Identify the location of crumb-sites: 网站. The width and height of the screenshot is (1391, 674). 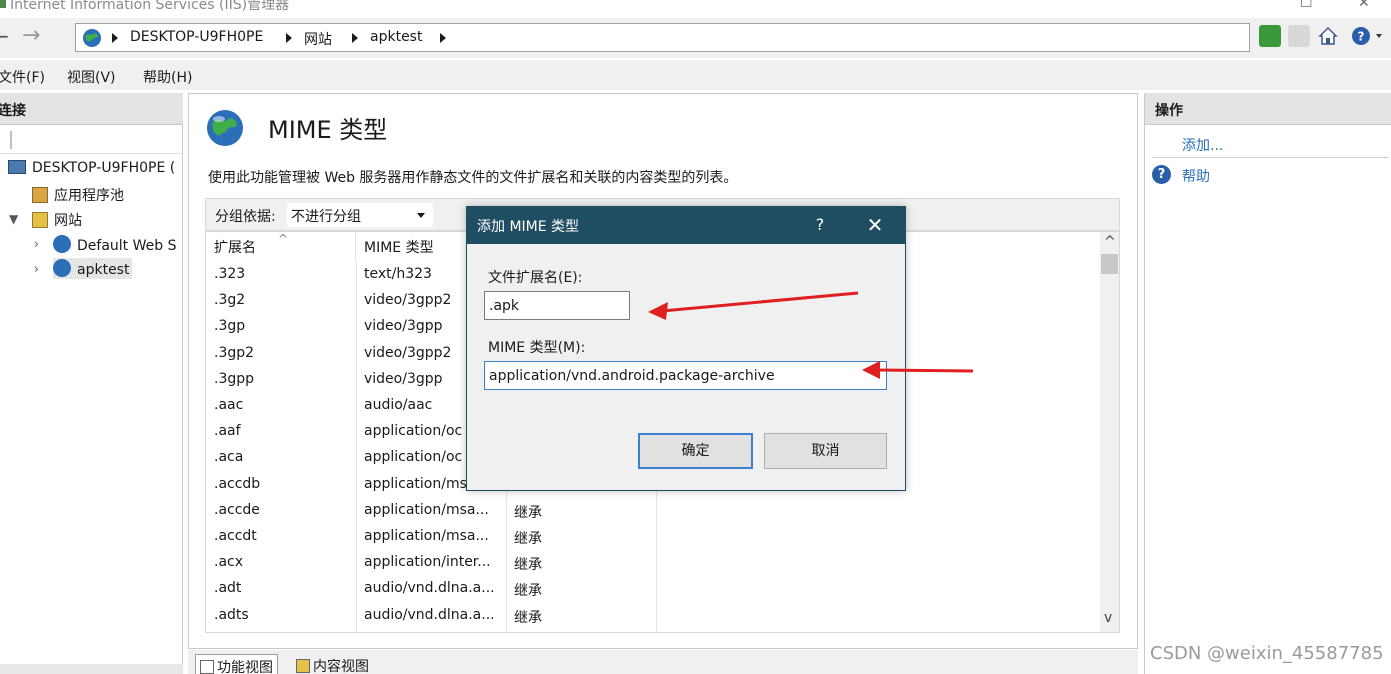
(318, 39).